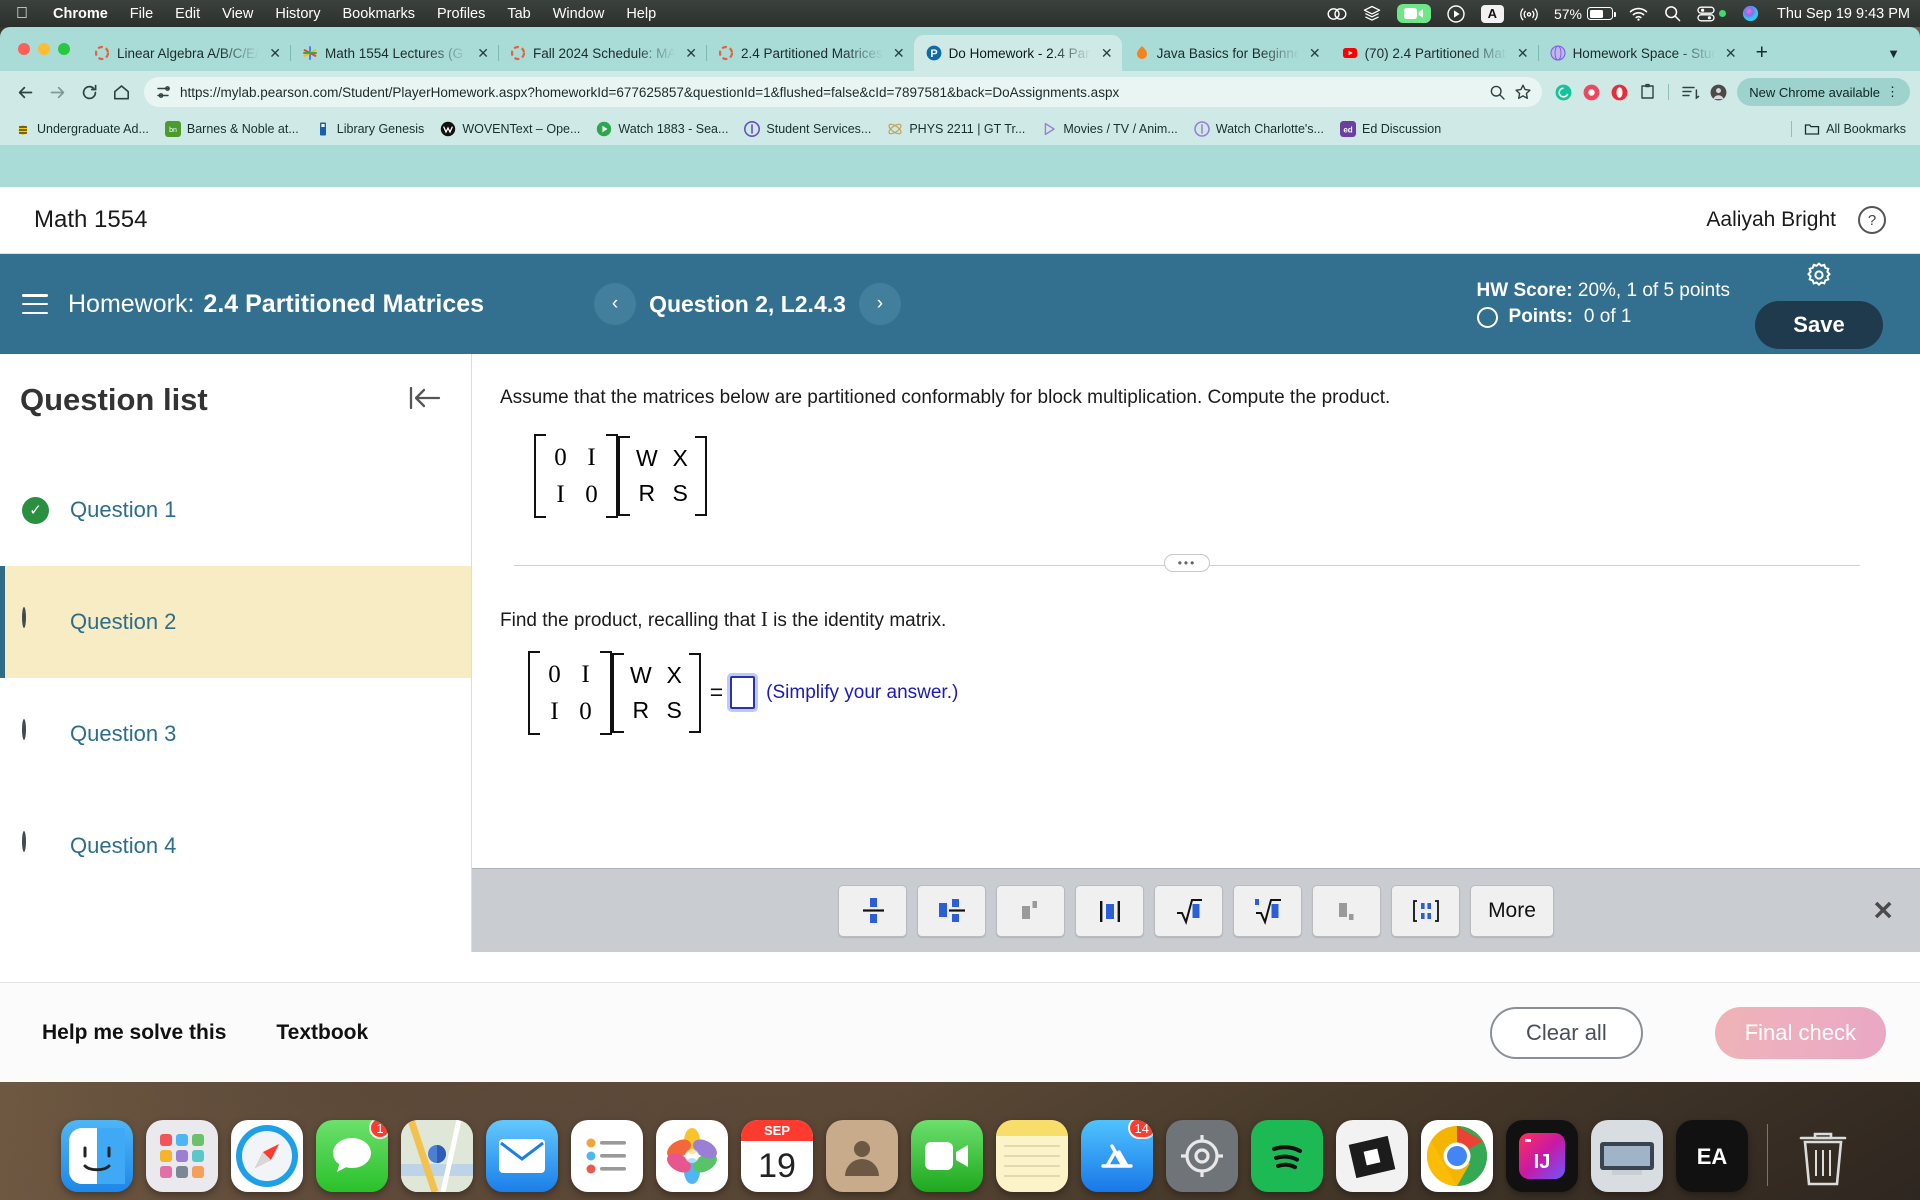 Image resolution: width=1920 pixels, height=1200 pixels. I want to click on hamburger-menu-icon, so click(35, 304).